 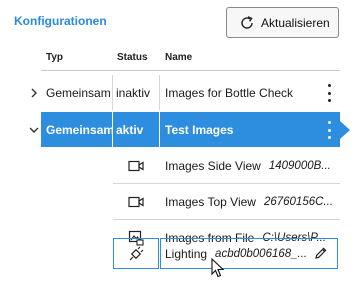 What do you see at coordinates (199, 129) in the screenshot?
I see `row-name: Test Images` at bounding box center [199, 129].